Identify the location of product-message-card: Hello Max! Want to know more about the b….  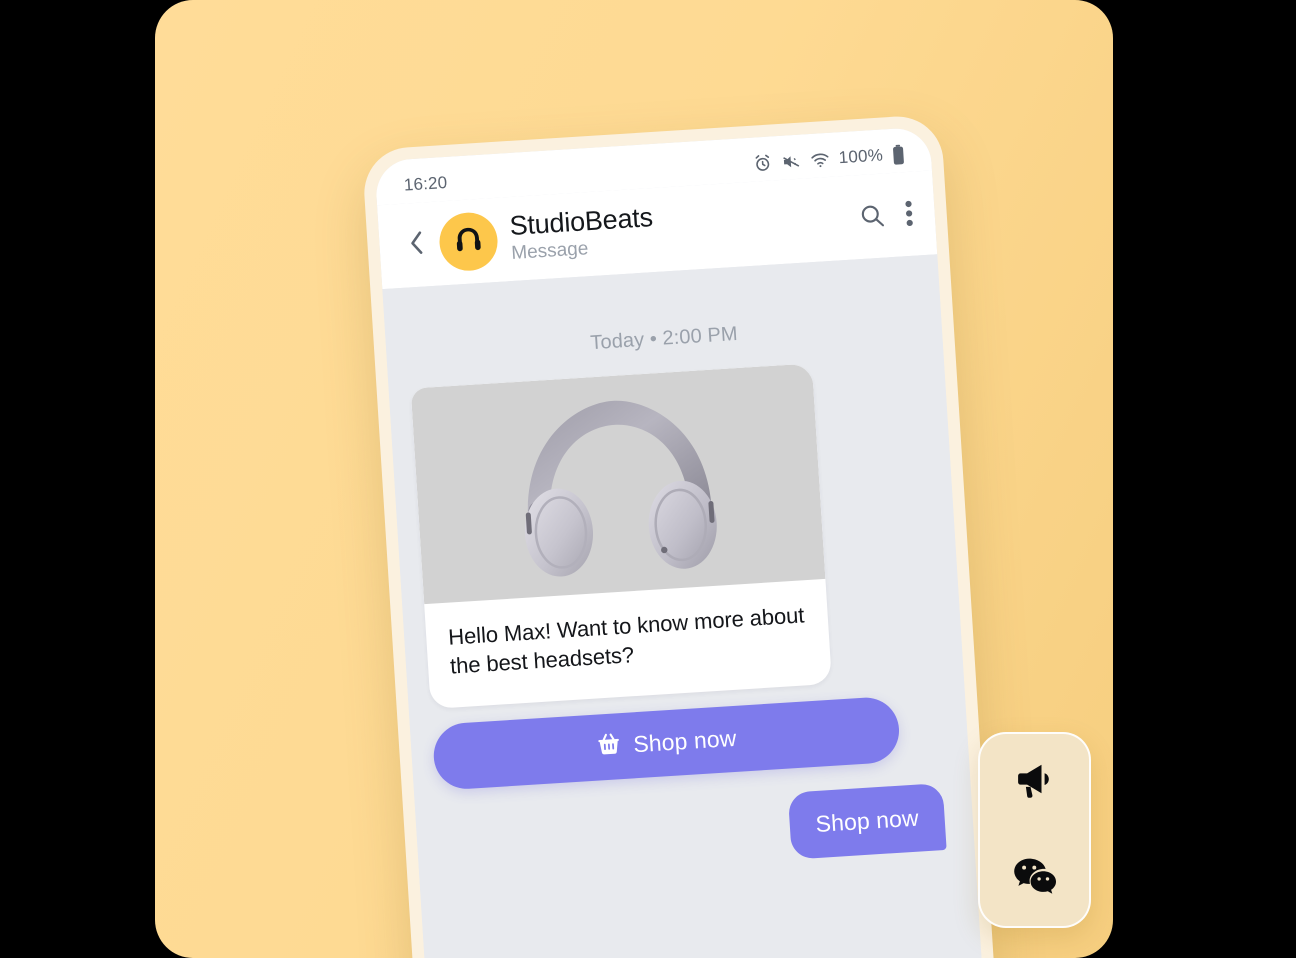
(621, 536).